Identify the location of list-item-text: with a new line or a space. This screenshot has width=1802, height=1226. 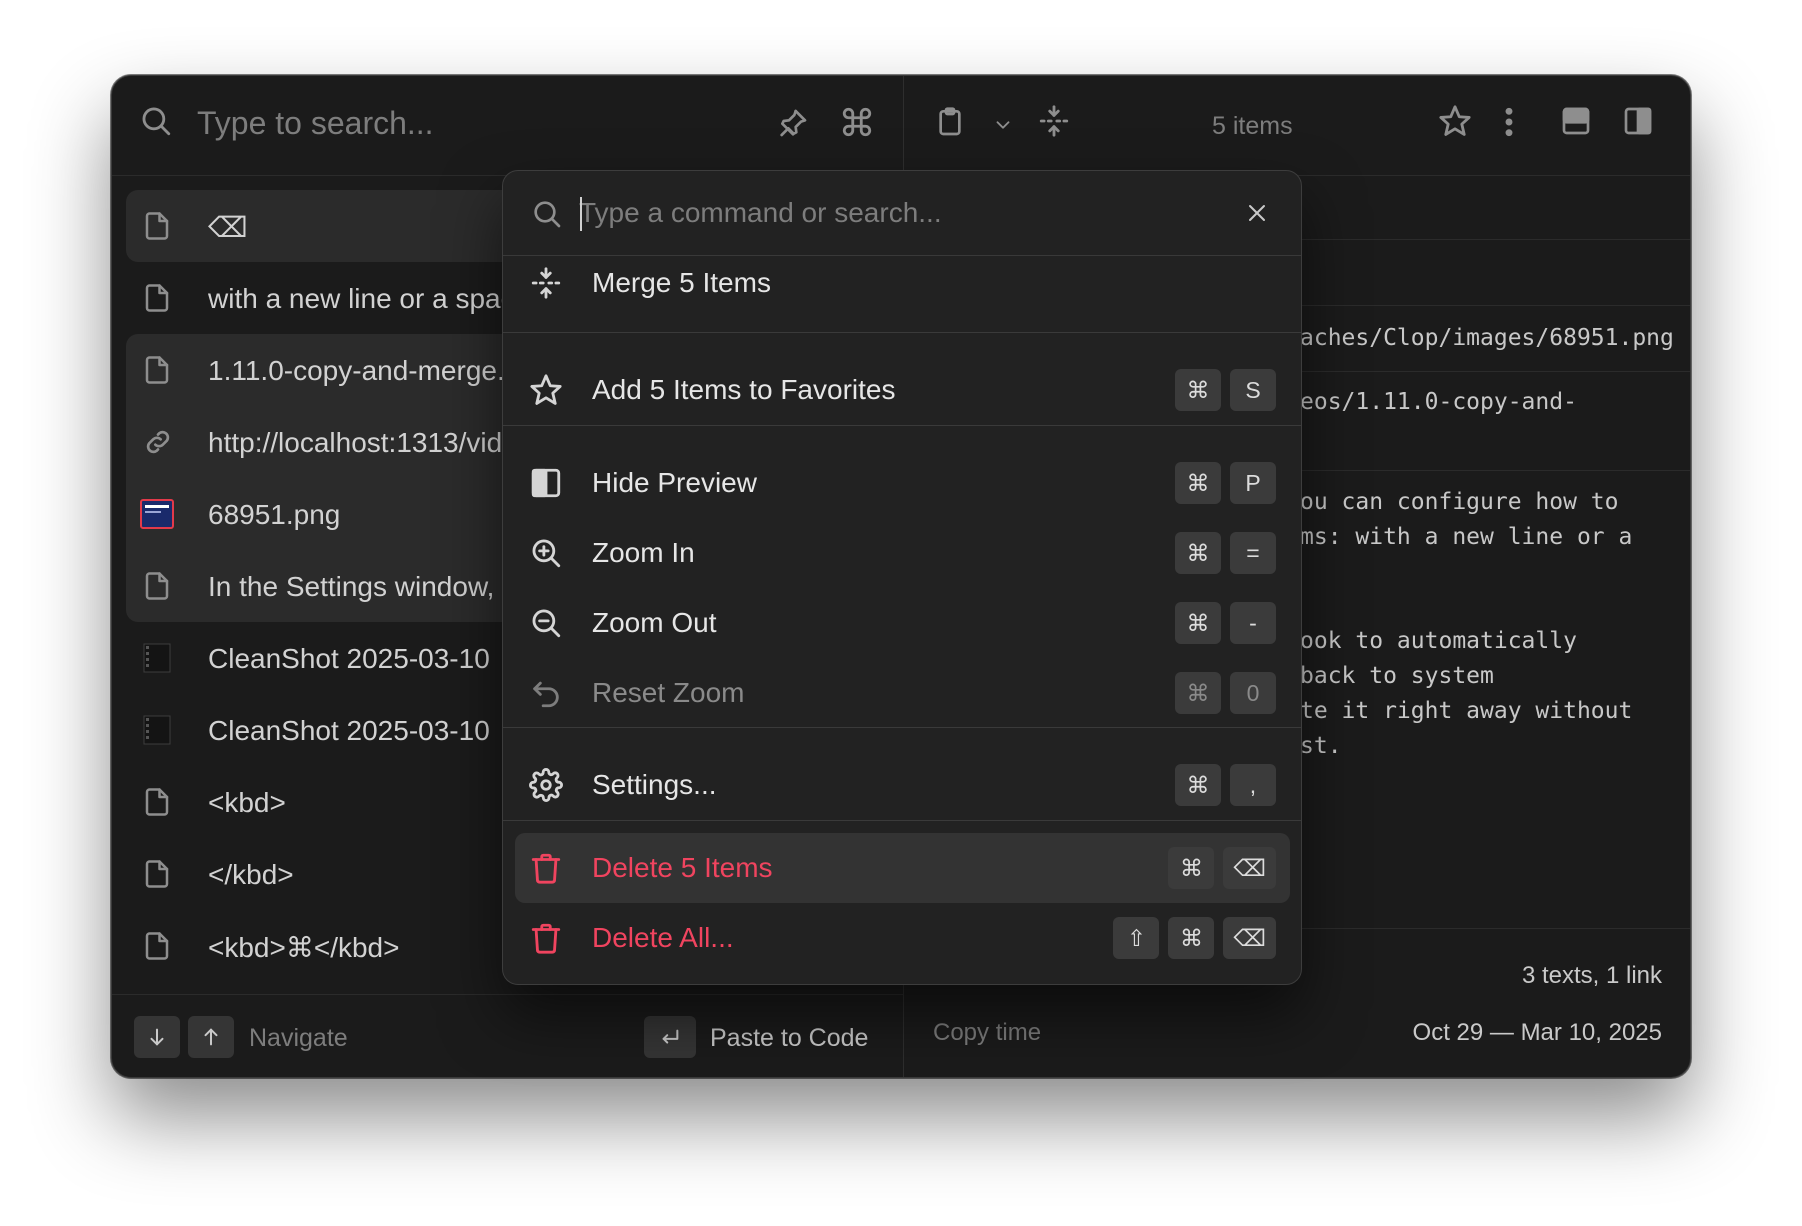
(369, 298).